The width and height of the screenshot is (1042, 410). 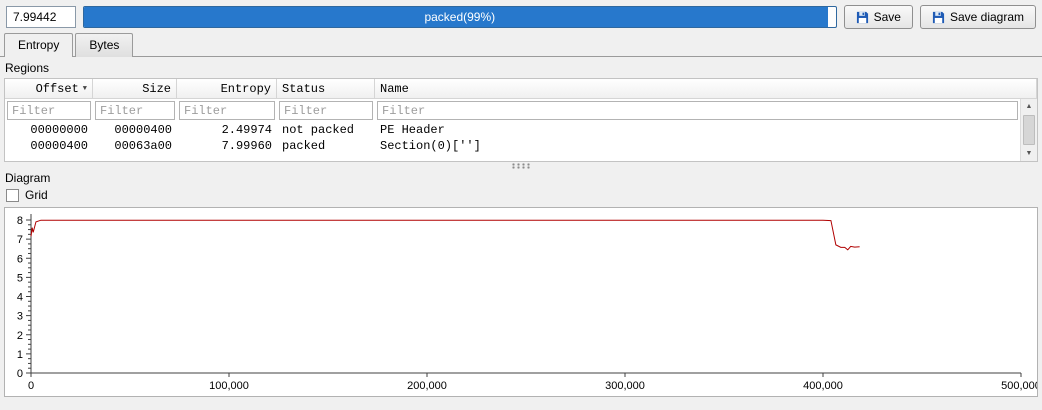 What do you see at coordinates (697, 110) in the screenshot?
I see `filter-input-name` at bounding box center [697, 110].